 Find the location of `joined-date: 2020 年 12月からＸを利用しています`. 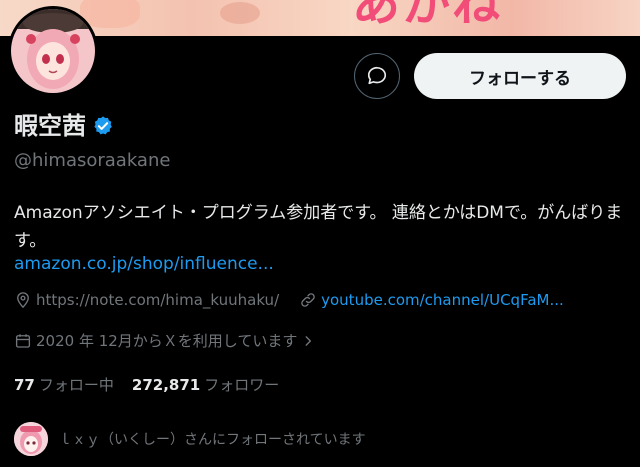

joined-date: 2020 年 12月からＸを利用しています is located at coordinates (164, 340).